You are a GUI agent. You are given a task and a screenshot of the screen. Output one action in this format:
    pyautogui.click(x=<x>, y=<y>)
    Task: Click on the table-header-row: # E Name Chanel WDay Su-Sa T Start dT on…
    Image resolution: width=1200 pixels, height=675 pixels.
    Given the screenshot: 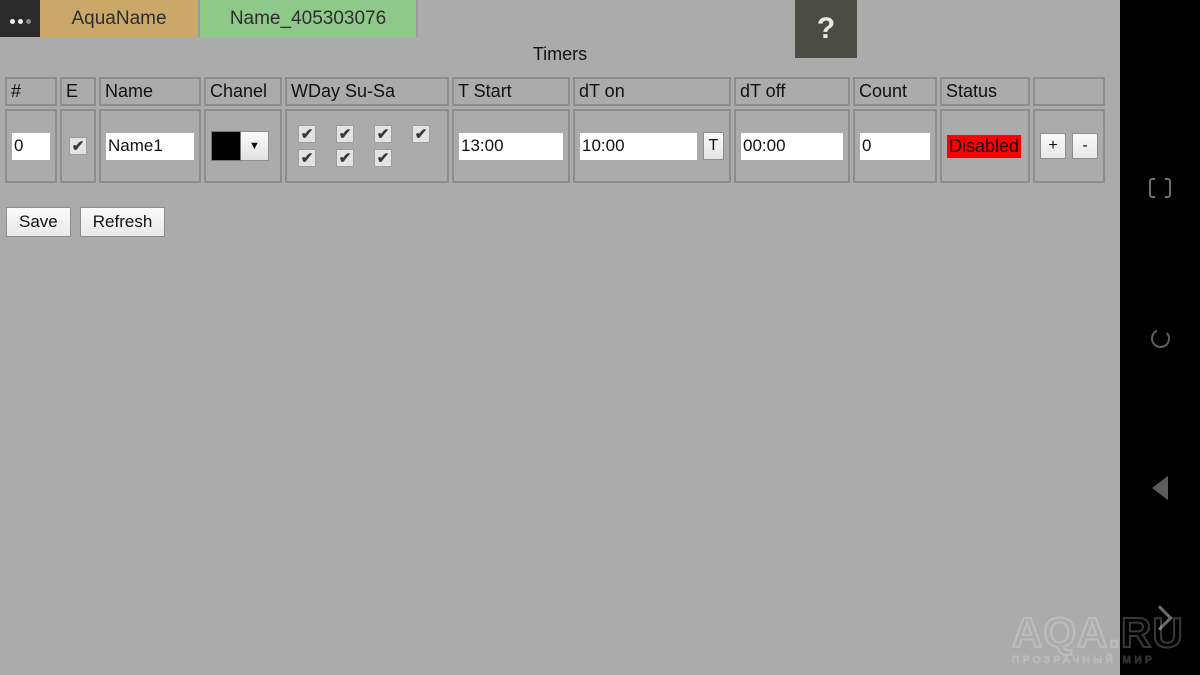 What is the action you would take?
    pyautogui.click(x=555, y=91)
    